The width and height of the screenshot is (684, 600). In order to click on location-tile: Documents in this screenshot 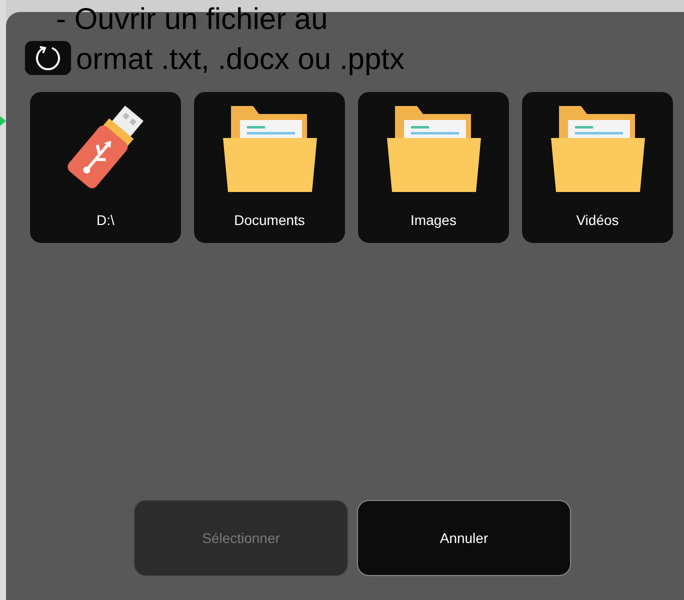, I will do `click(269, 167)`.